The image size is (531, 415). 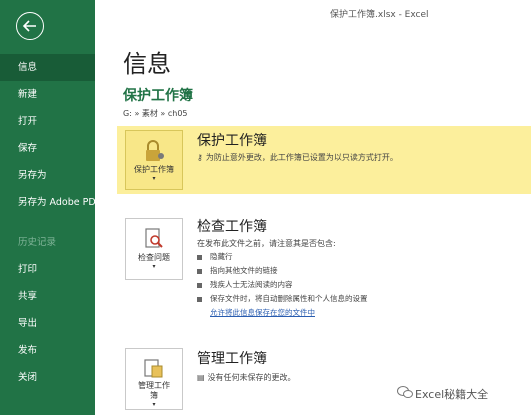 I want to click on page-title: 信息, so click(x=147, y=64).